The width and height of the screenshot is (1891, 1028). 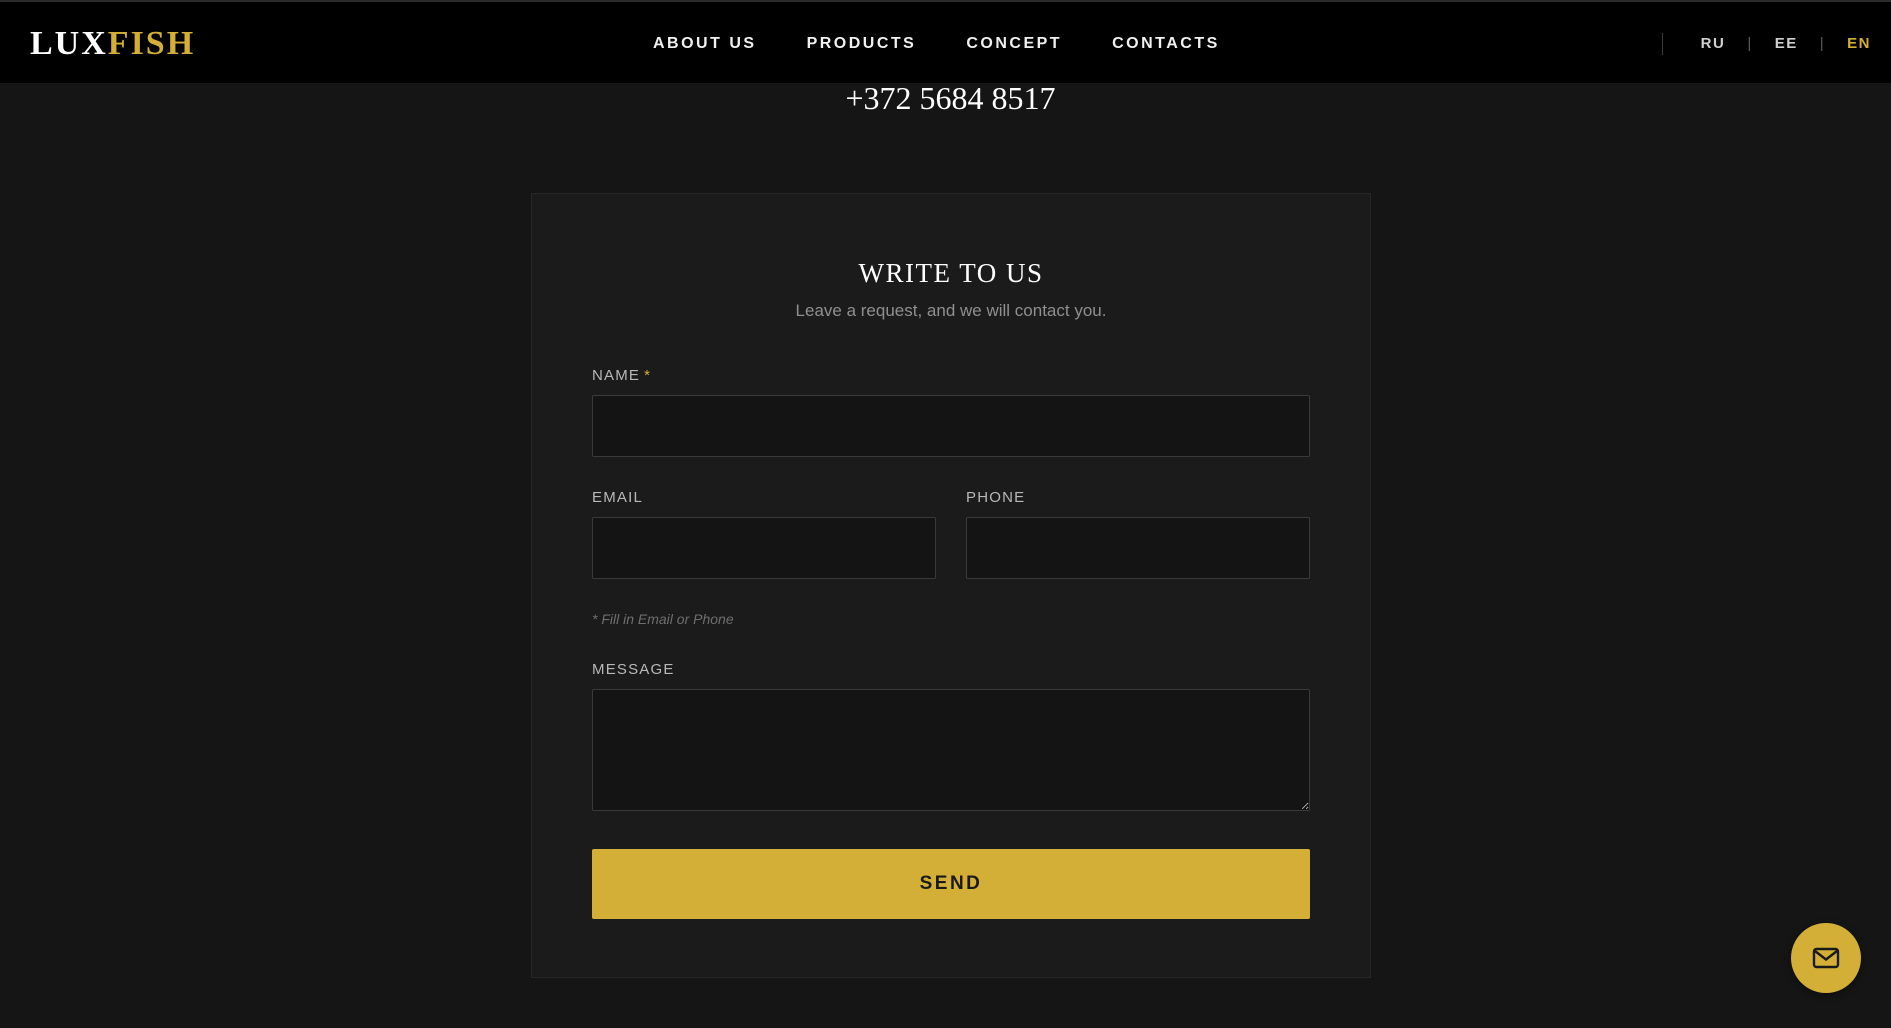 What do you see at coordinates (69, 43) in the screenshot?
I see `logo-text-lux: LUX` at bounding box center [69, 43].